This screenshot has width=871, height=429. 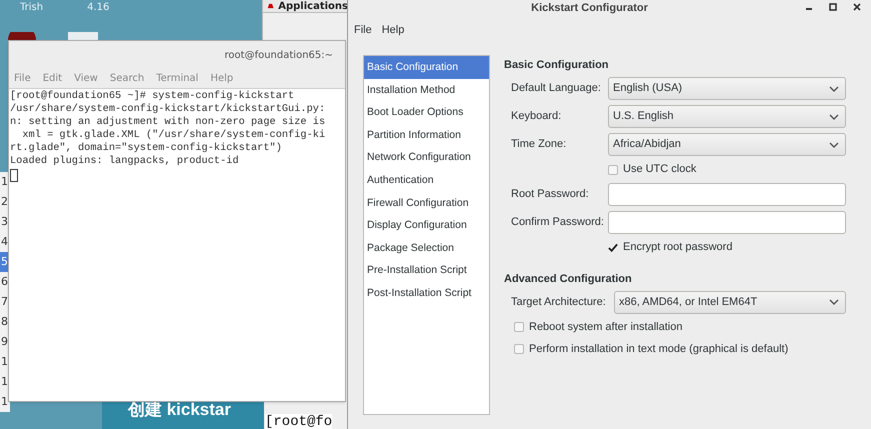 I want to click on dropdown: English (USA), so click(x=727, y=88).